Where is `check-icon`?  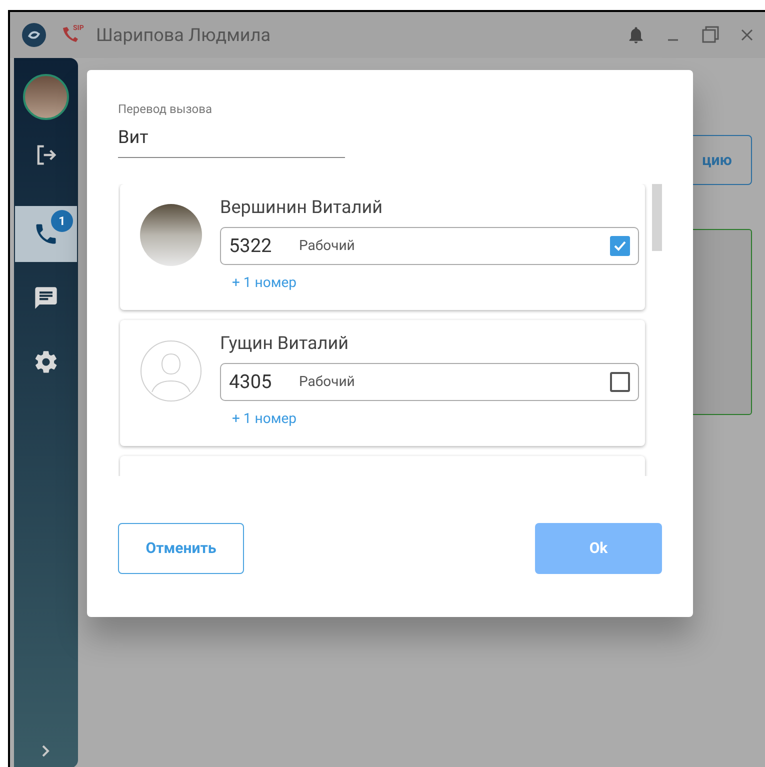 check-icon is located at coordinates (620, 246).